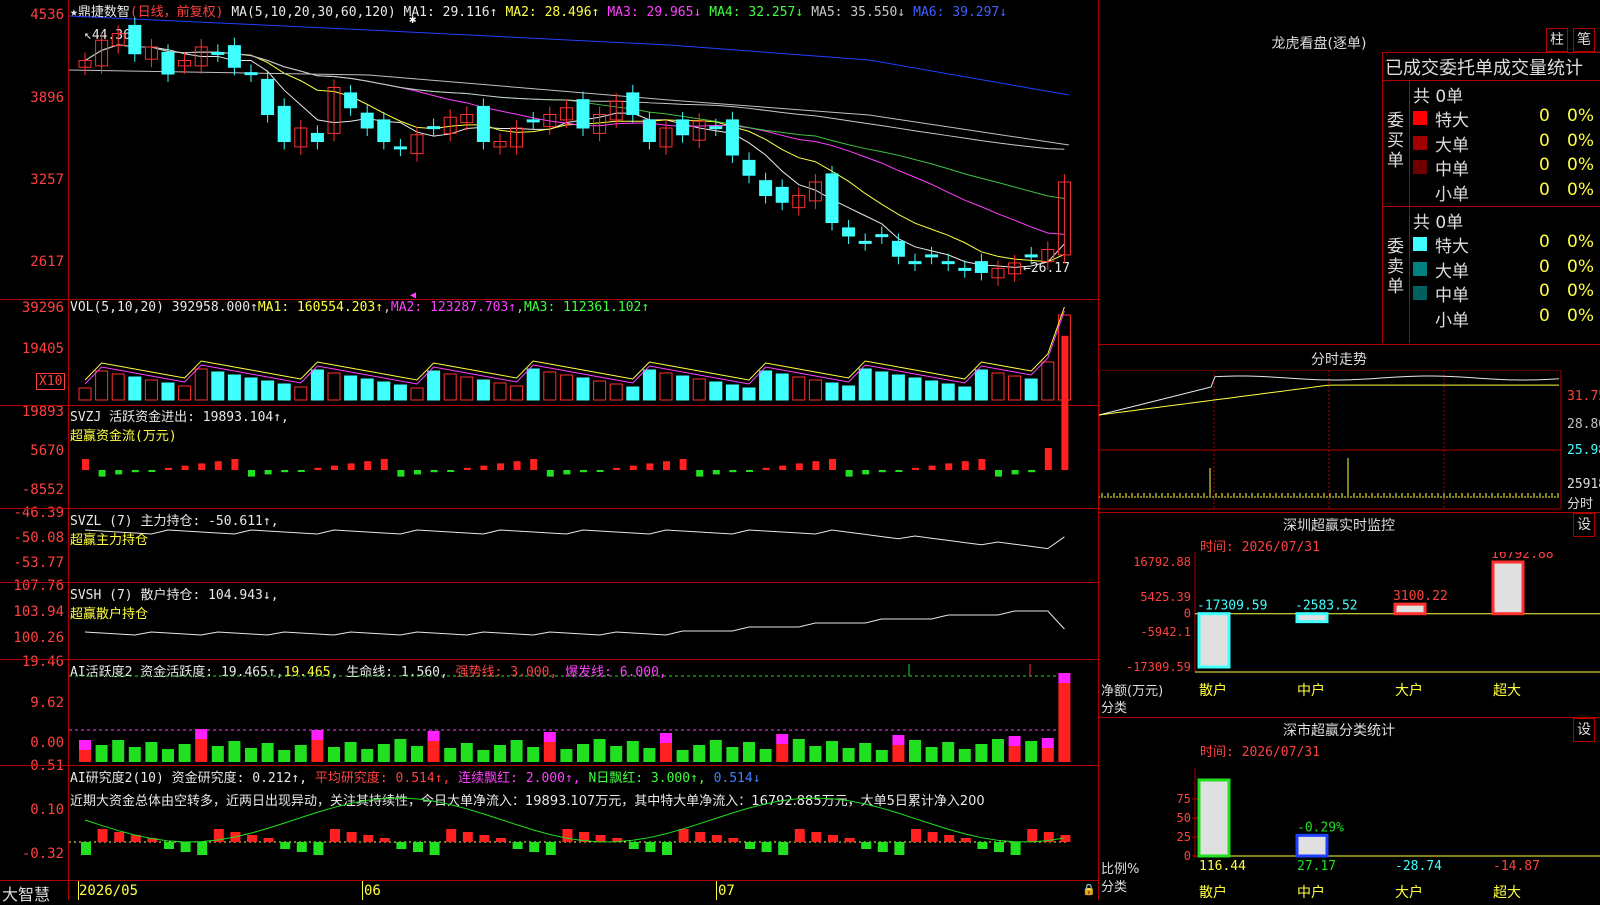 The height and width of the screenshot is (905, 1600). Describe the element at coordinates (1311, 892) in the screenshot. I see `stats-category-label: 中户` at that location.